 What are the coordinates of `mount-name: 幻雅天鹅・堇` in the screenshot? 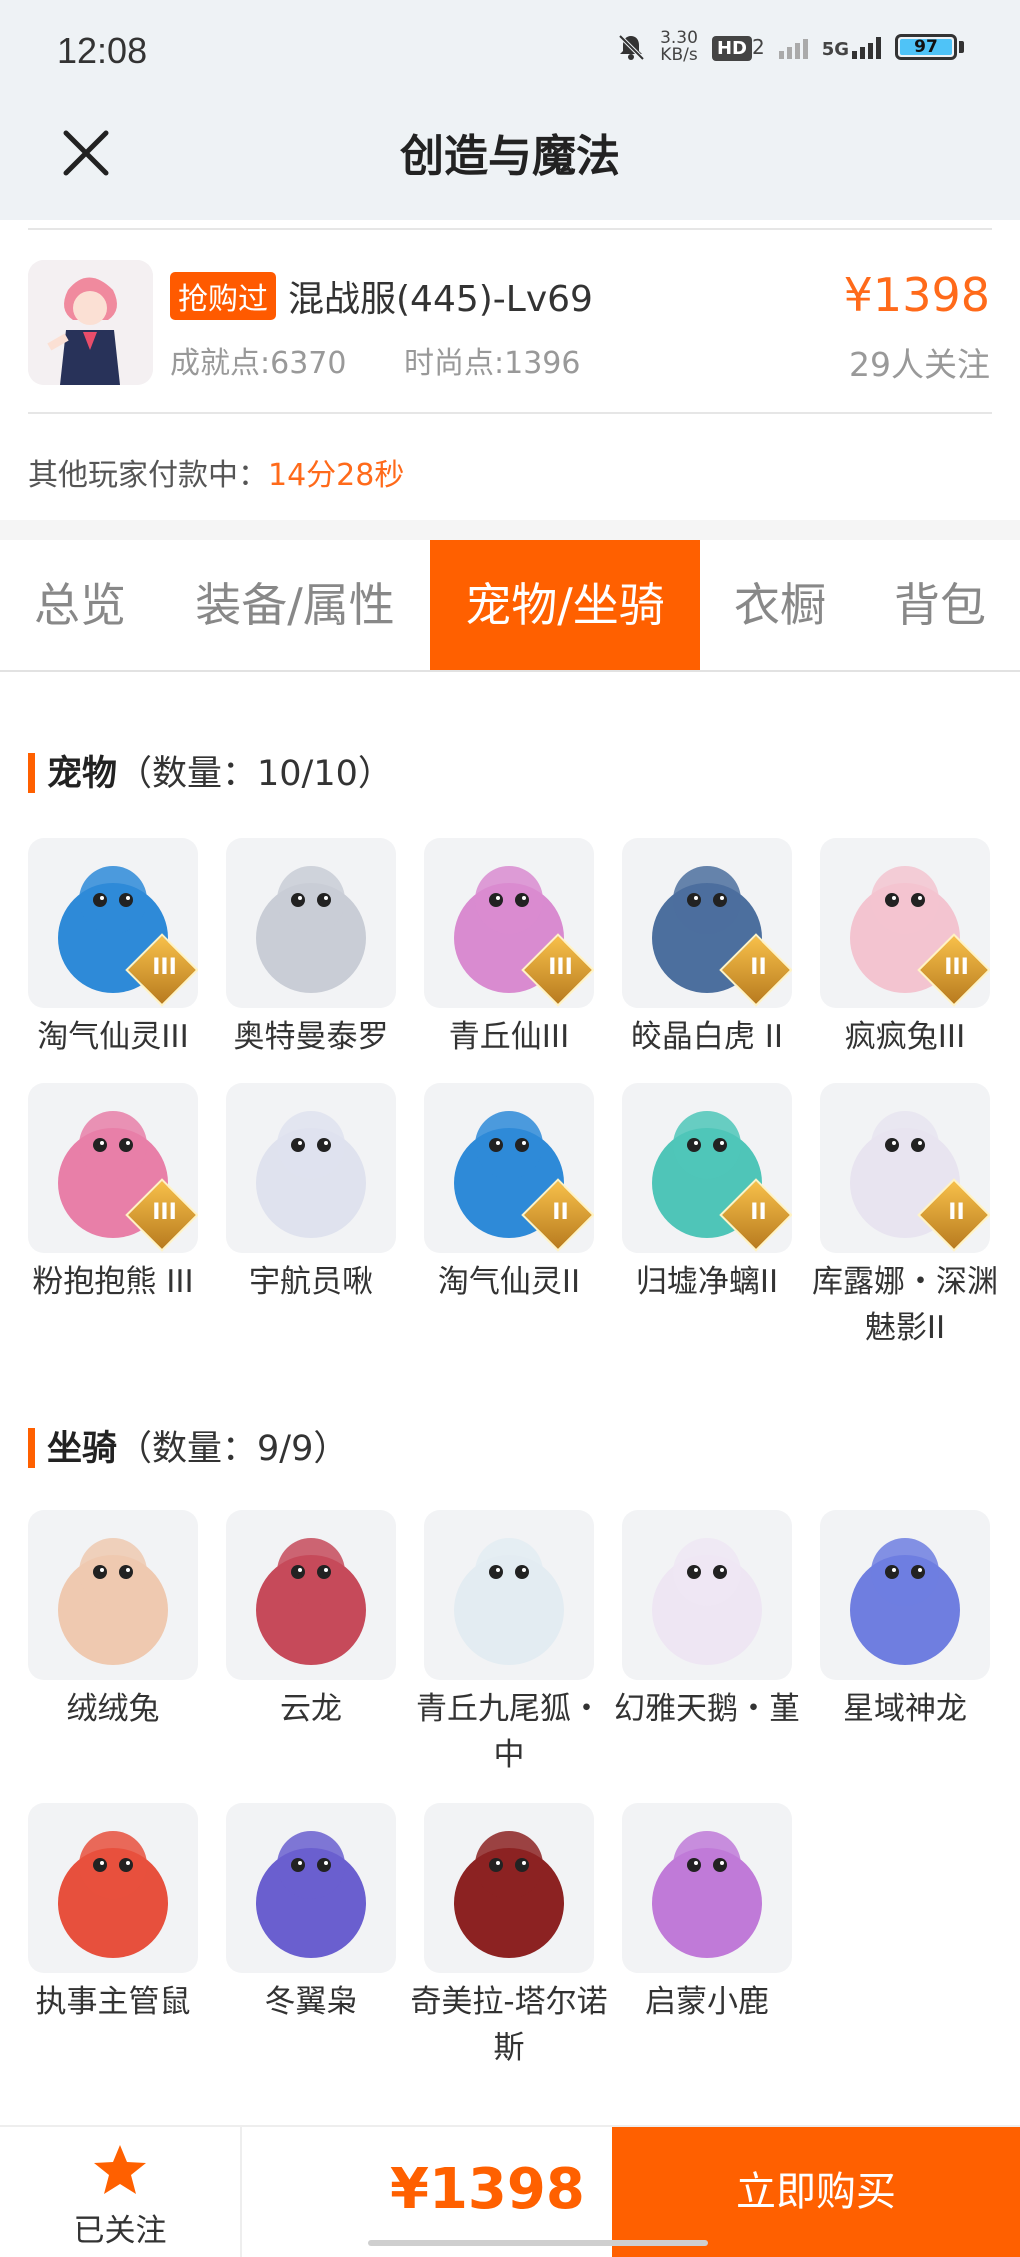 It's located at (707, 1709).